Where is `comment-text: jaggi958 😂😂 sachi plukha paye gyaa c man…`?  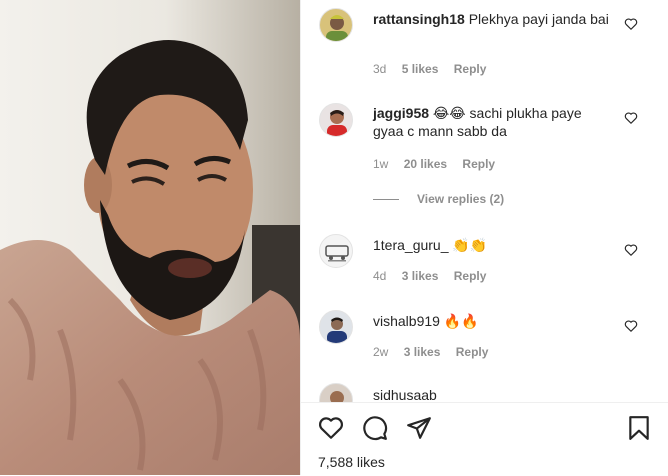
comment-text: jaggi958 😂😂 sachi plukha paye gyaa c man… is located at coordinates (493, 122).